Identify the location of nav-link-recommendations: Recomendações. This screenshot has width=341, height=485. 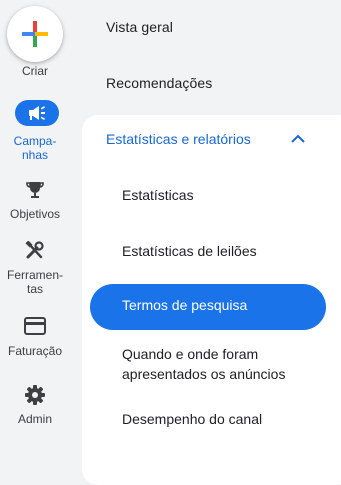
(159, 83).